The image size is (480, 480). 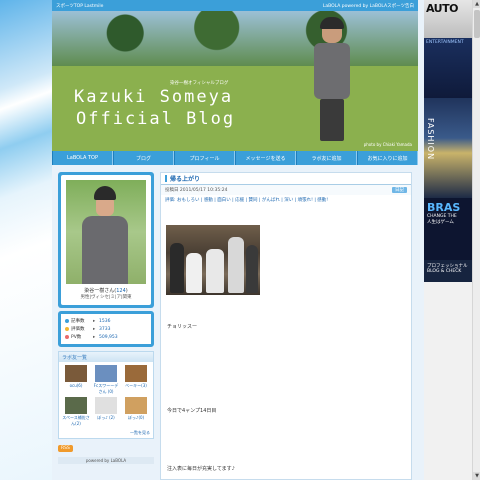 I want to click on nav-profile: プロフィール, so click(x=204, y=158).